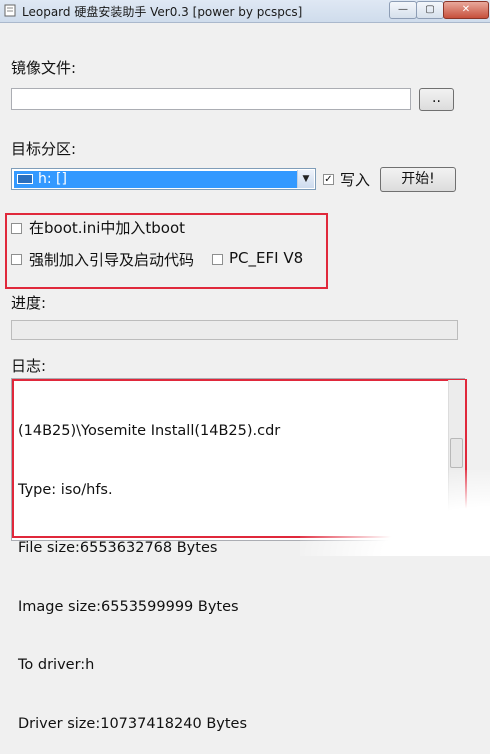 The height and width of the screenshot is (754, 490). I want to click on app-icon, so click(10, 10).